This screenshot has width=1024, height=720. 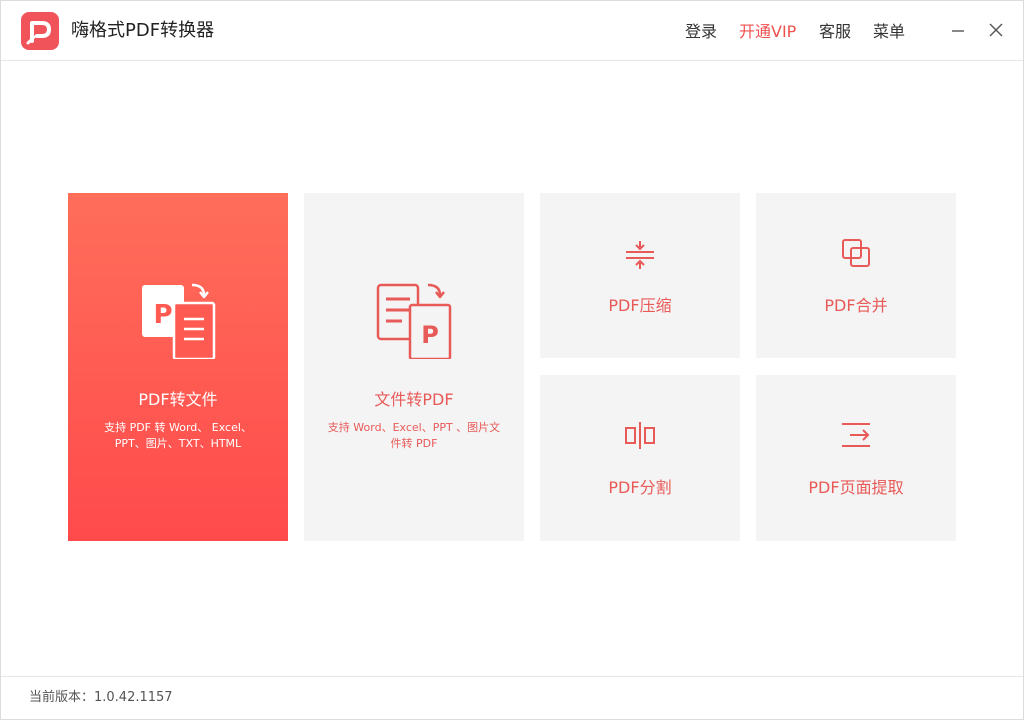 I want to click on merge-icon, so click(x=856, y=255).